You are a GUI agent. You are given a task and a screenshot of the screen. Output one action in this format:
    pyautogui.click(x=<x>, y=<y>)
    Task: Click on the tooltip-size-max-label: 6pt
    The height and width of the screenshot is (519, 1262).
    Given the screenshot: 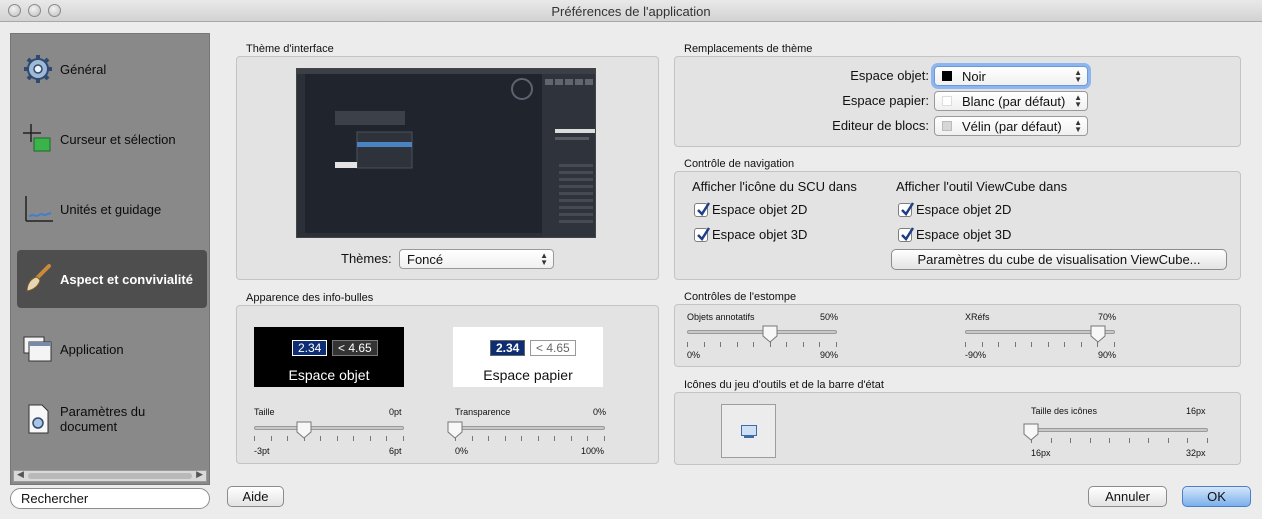 What is the action you would take?
    pyautogui.click(x=395, y=451)
    